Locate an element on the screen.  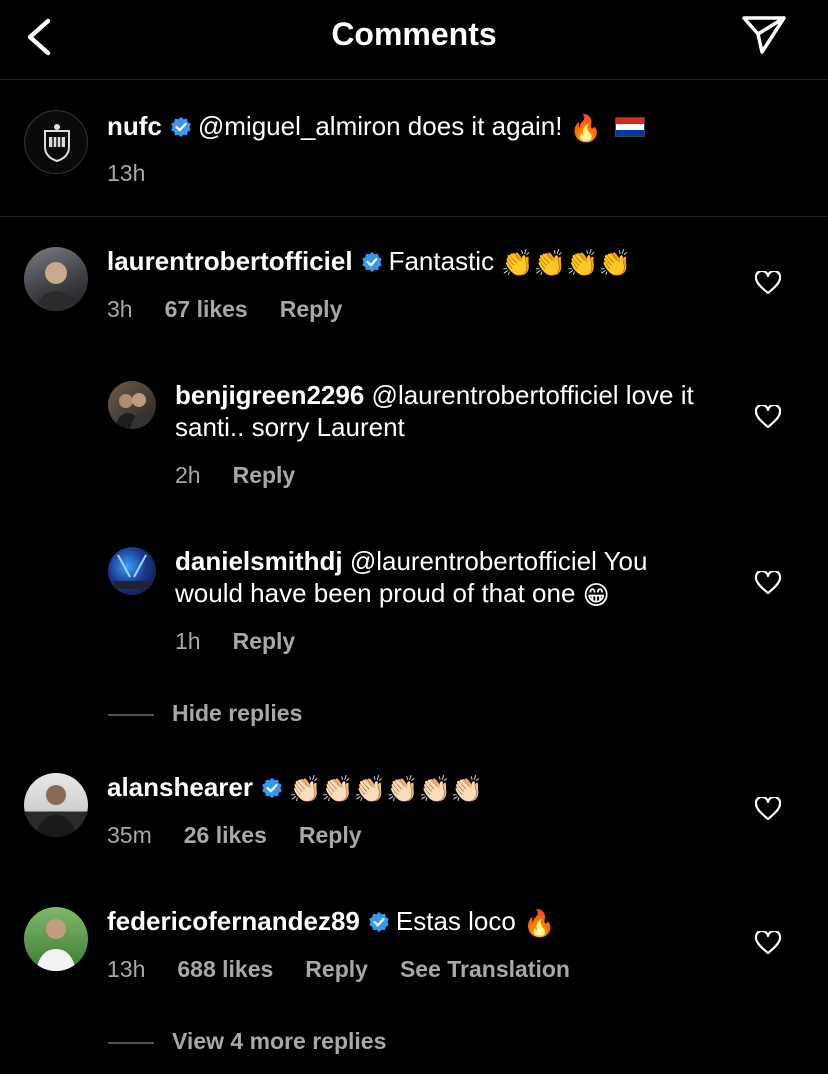
comment-text: Estas loco is located at coordinates (455, 921).